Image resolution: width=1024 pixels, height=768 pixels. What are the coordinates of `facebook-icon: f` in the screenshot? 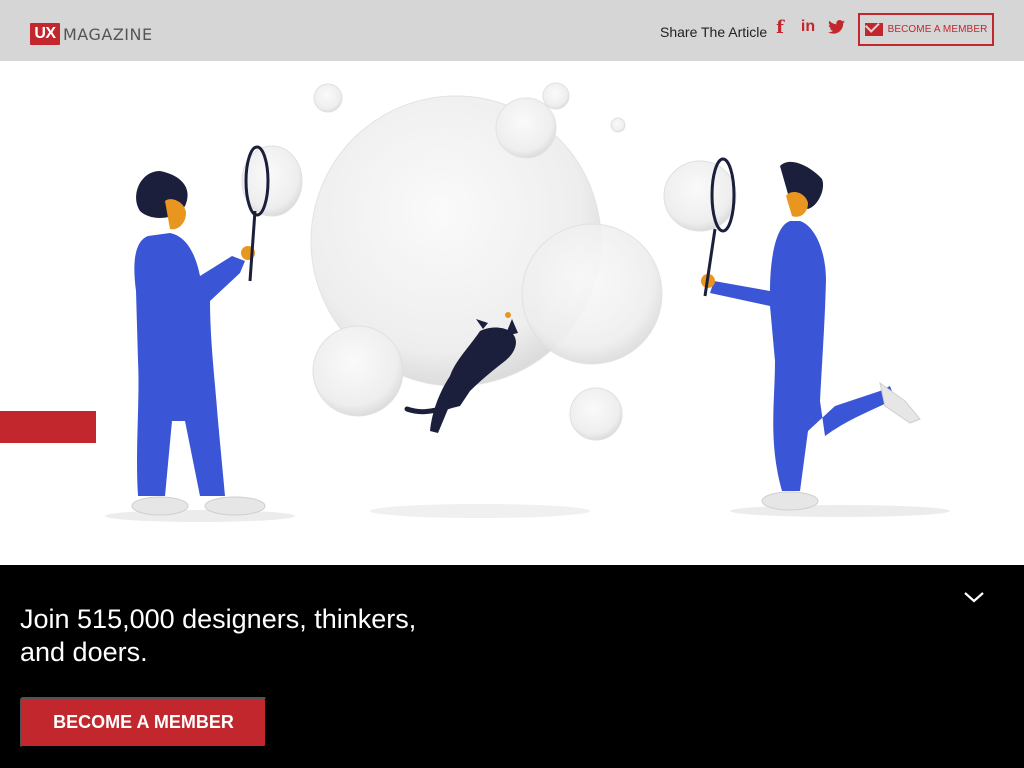 It's located at (780, 27).